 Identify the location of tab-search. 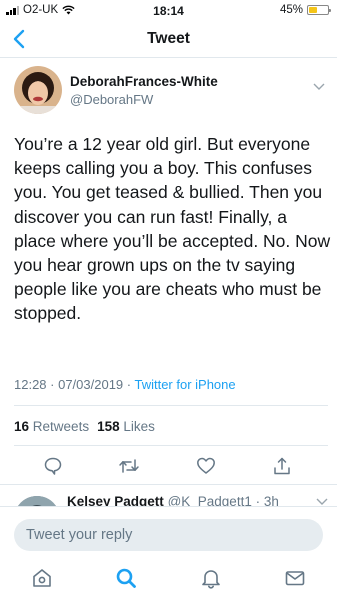
(126, 578).